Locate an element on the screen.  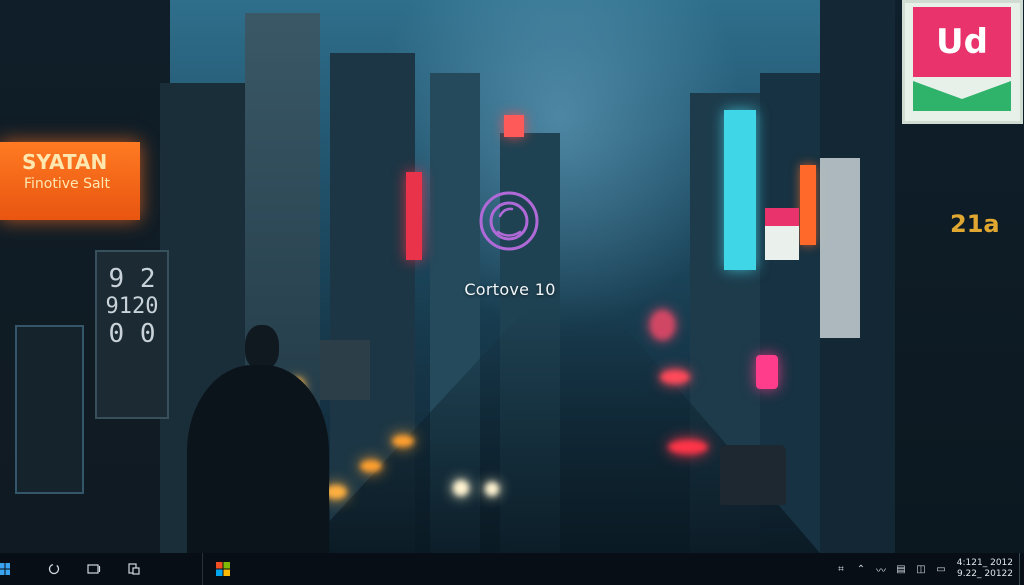
volume-icon: ◫ is located at coordinates (921, 569).